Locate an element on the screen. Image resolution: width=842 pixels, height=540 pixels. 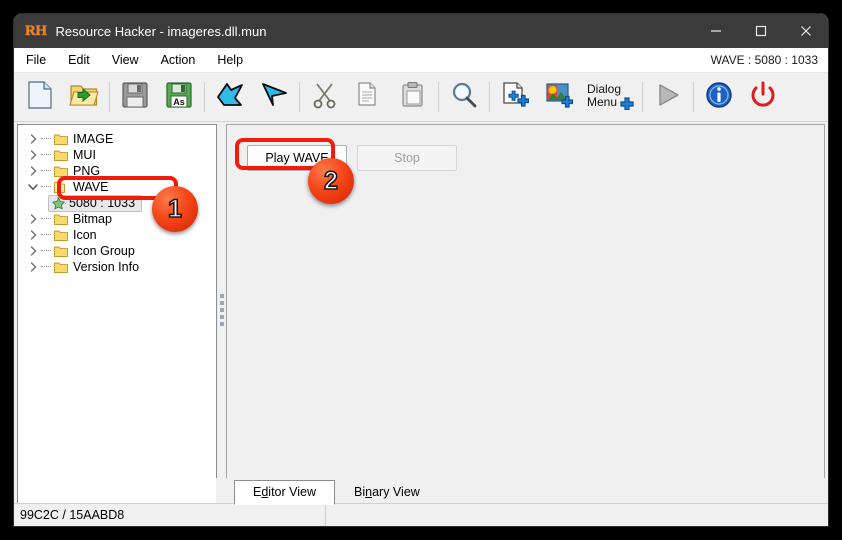
info-icon is located at coordinates (719, 97).